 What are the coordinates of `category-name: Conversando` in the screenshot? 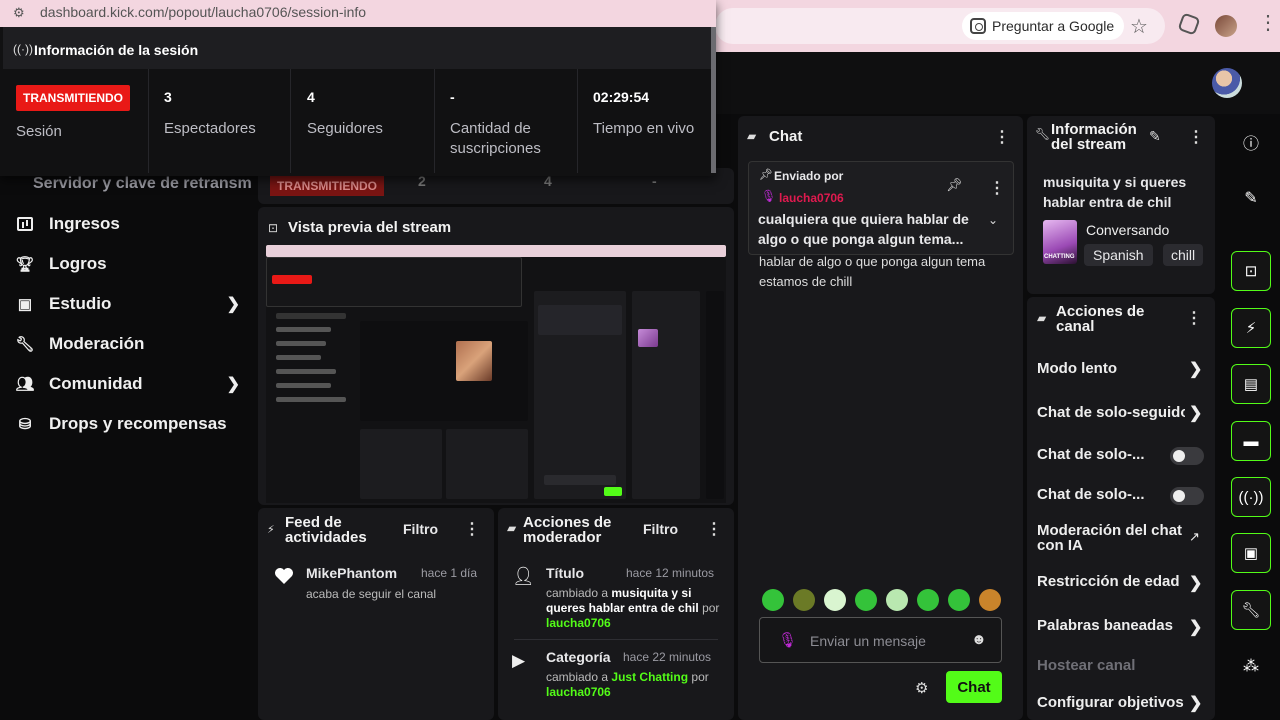 It's located at (1127, 230).